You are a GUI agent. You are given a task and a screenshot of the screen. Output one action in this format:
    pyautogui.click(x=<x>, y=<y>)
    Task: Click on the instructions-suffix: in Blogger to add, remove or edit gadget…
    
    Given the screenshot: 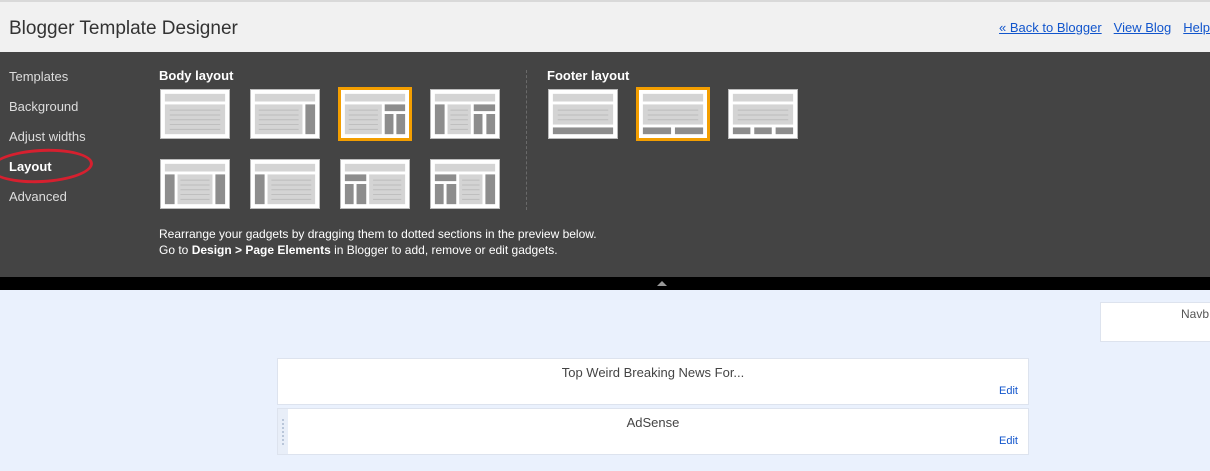 What is the action you would take?
    pyautogui.click(x=444, y=250)
    